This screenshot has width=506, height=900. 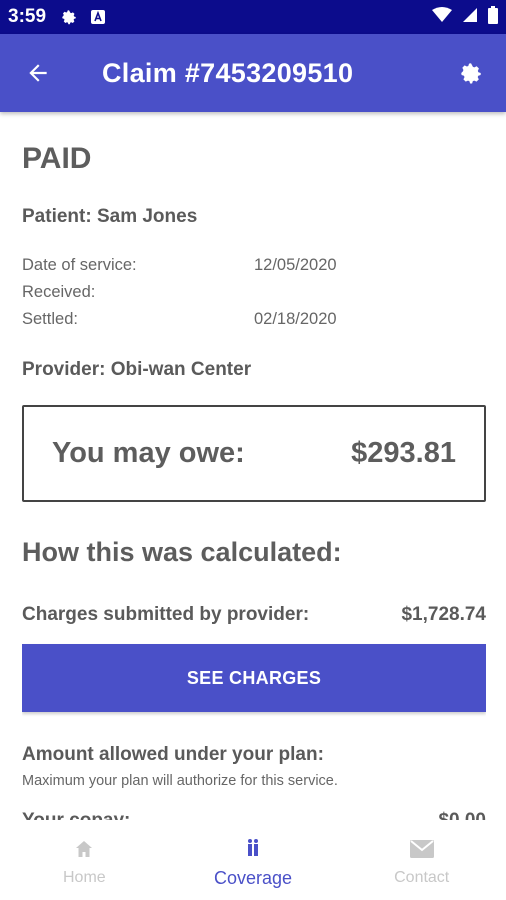 I want to click on charges-value: $1,728.74, so click(x=443, y=614).